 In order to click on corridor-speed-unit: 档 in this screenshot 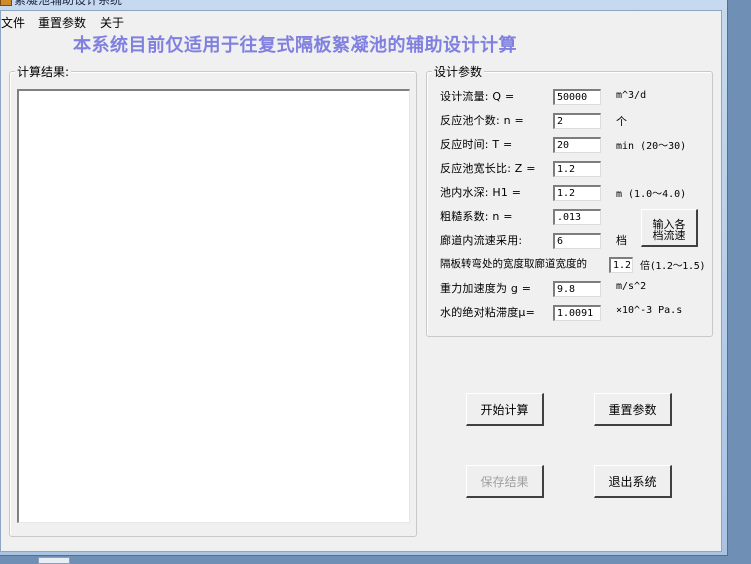, I will do `click(621, 240)`.